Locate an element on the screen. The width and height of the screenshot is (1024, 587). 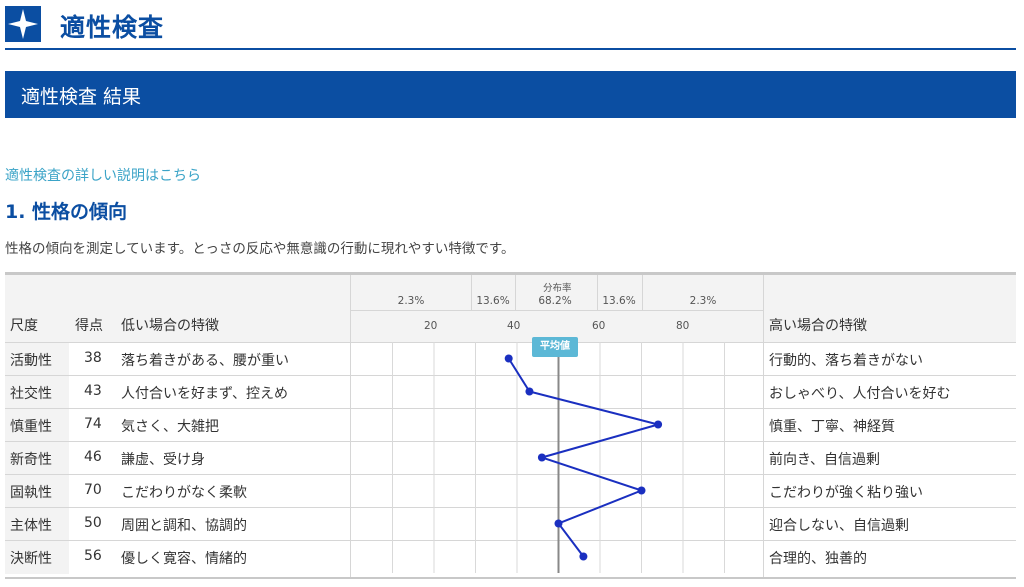
page-title: 適性検査 結果 is located at coordinates (81, 97).